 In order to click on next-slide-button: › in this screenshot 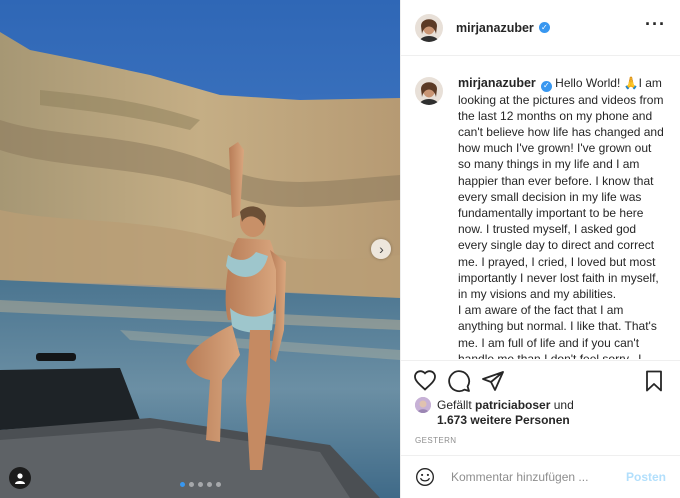, I will do `click(381, 249)`.